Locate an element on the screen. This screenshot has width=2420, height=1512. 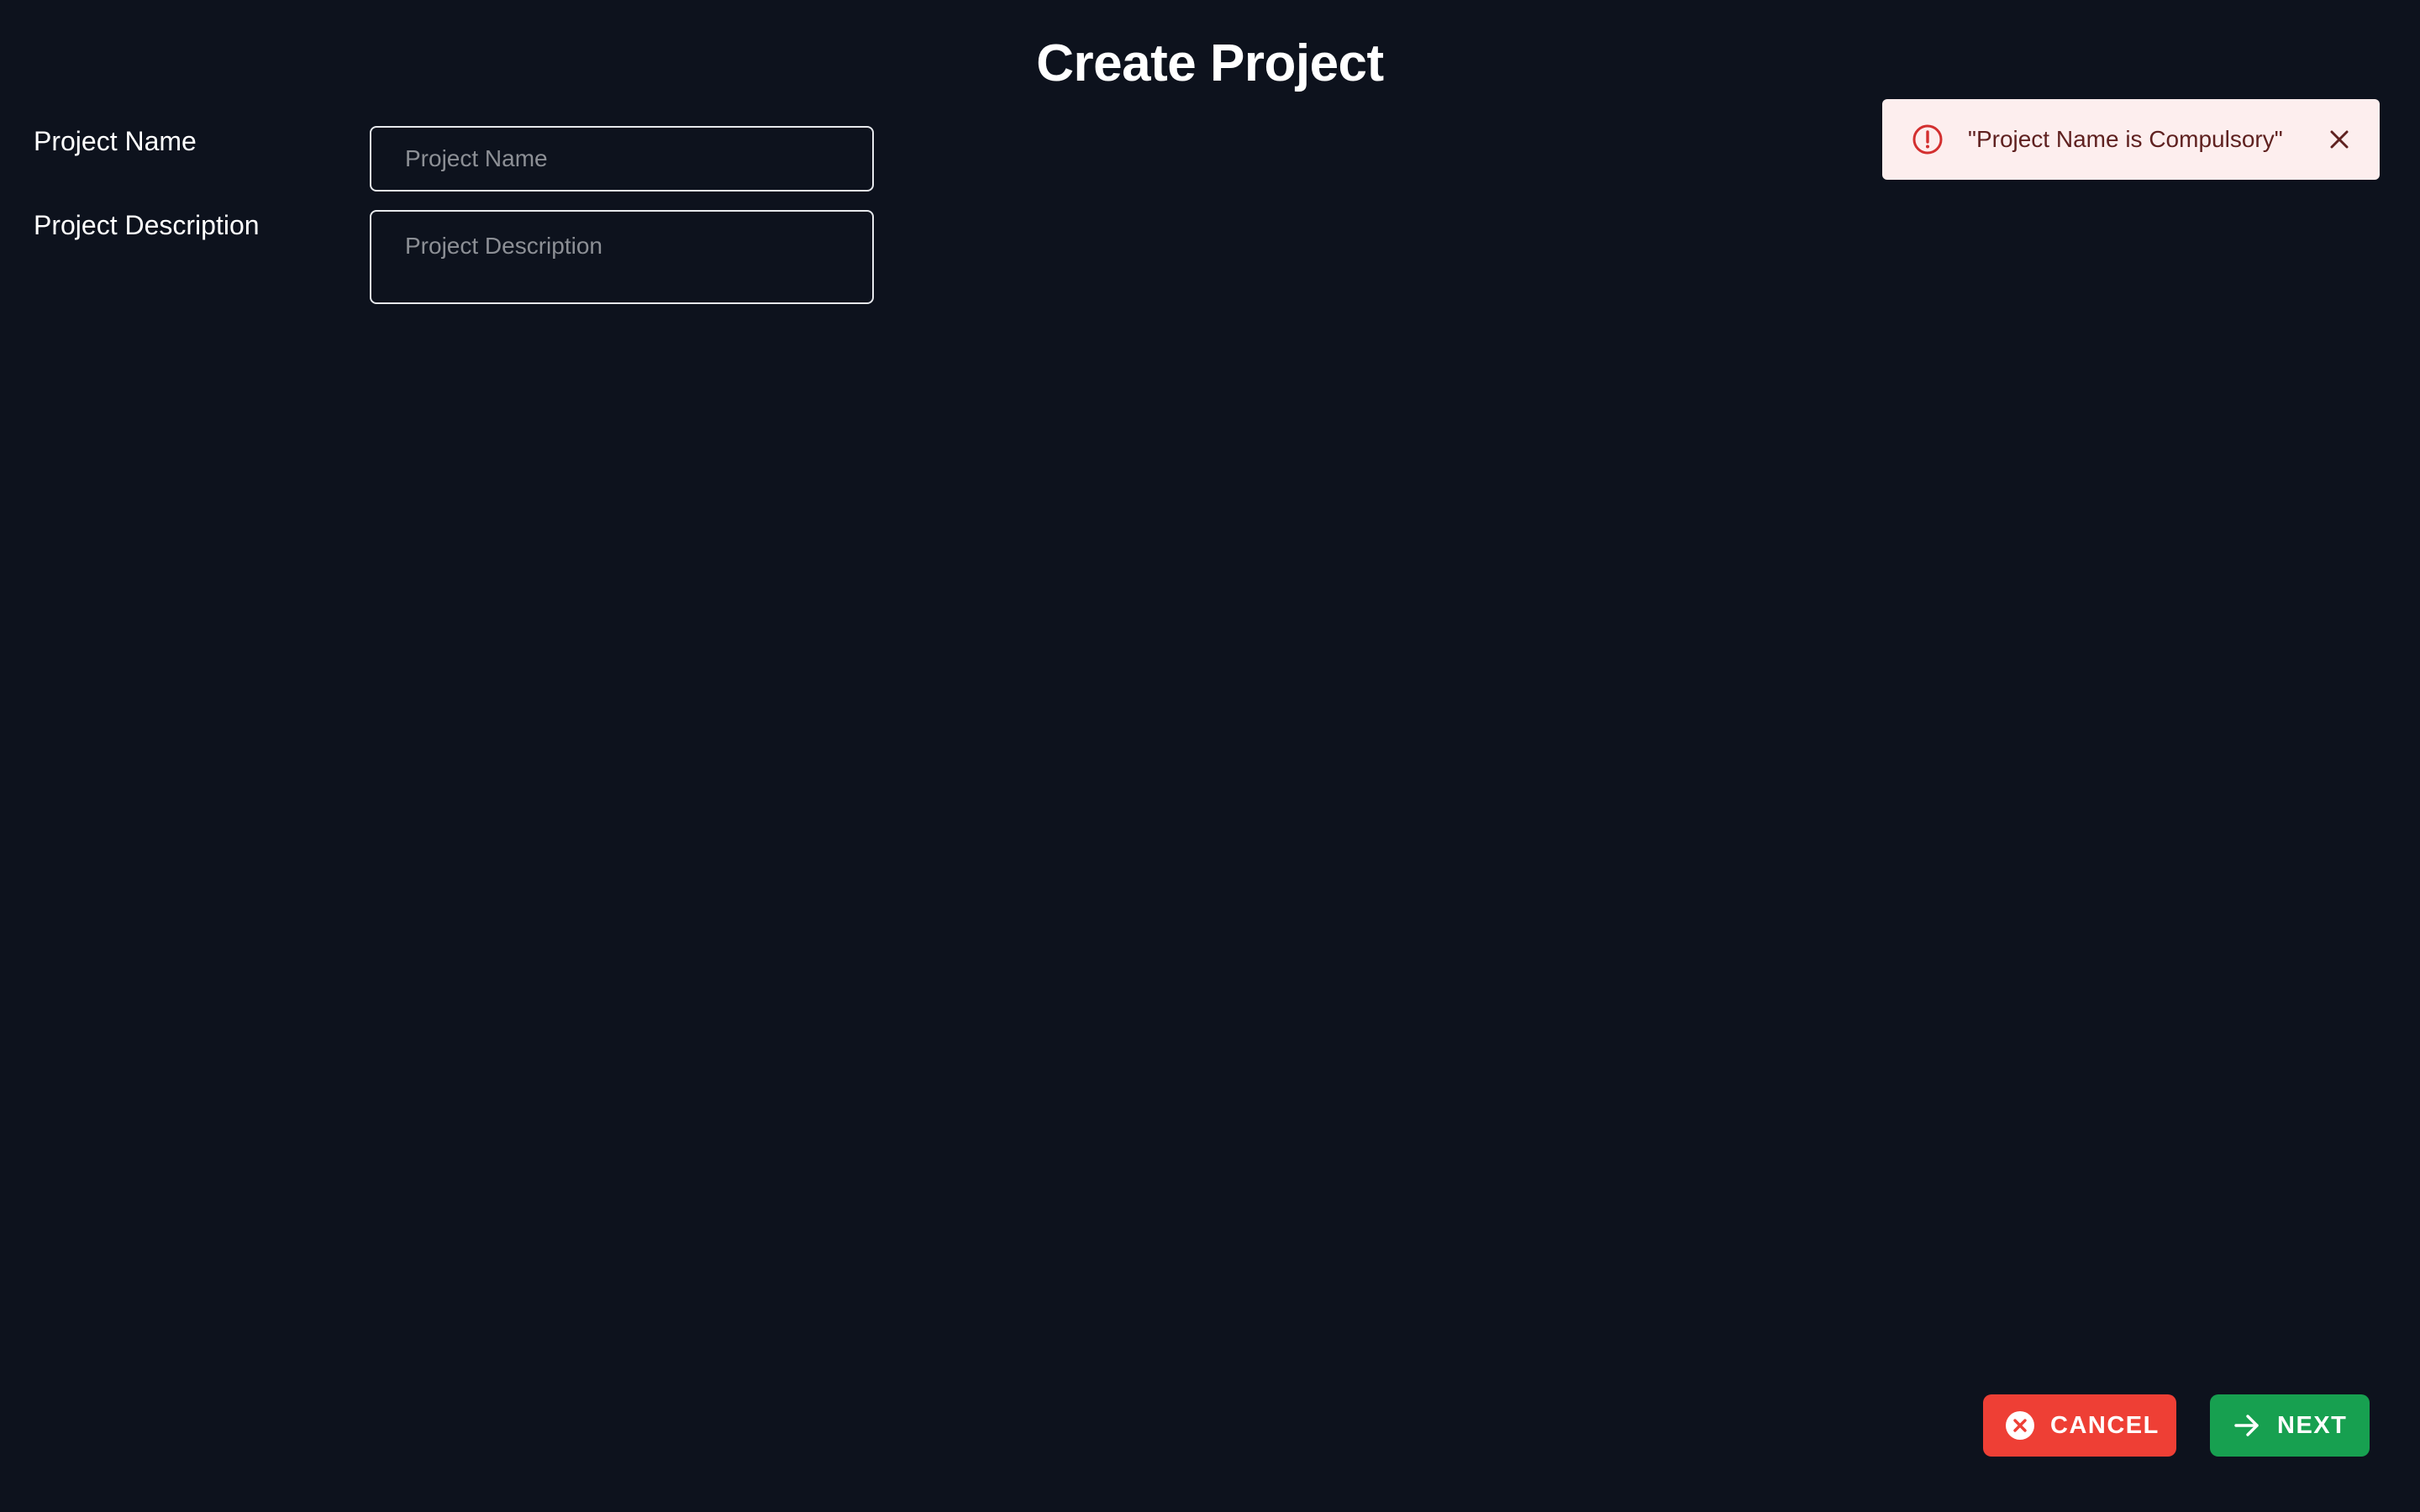
error-outline-icon is located at coordinates (1927, 139).